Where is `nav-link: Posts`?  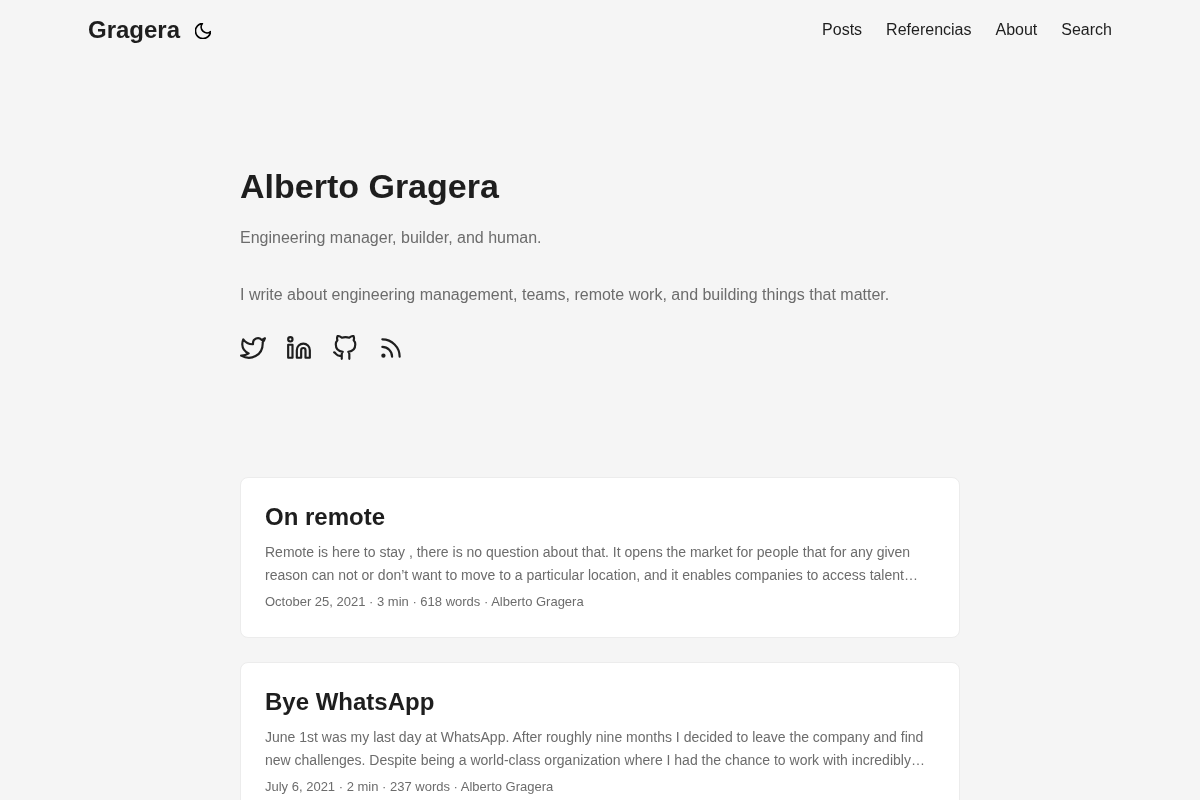 nav-link: Posts is located at coordinates (842, 30).